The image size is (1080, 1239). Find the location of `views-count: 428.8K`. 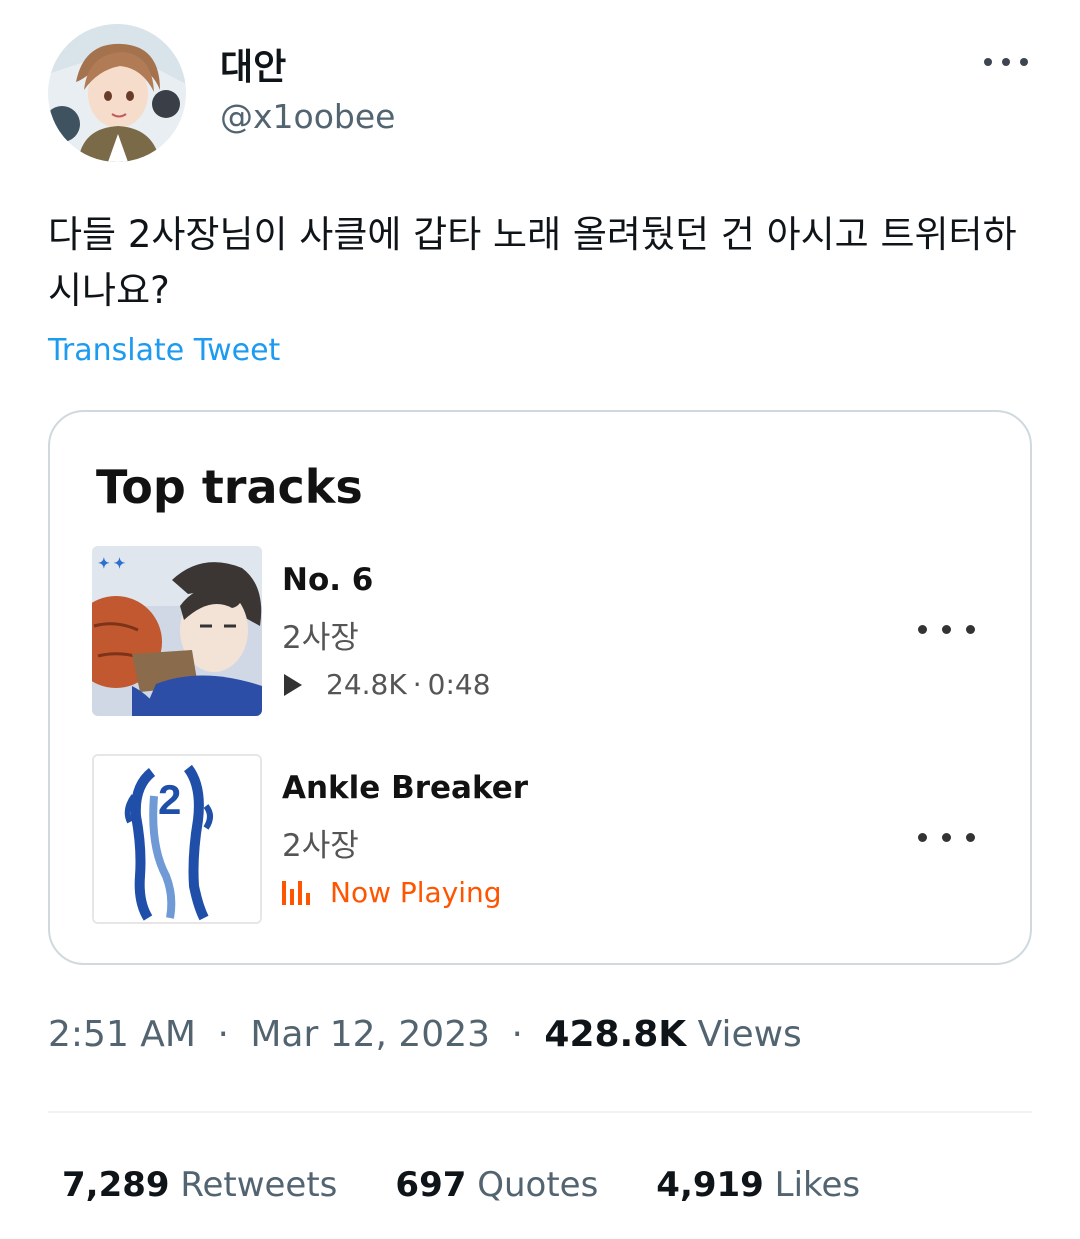

views-count: 428.8K is located at coordinates (615, 1034).